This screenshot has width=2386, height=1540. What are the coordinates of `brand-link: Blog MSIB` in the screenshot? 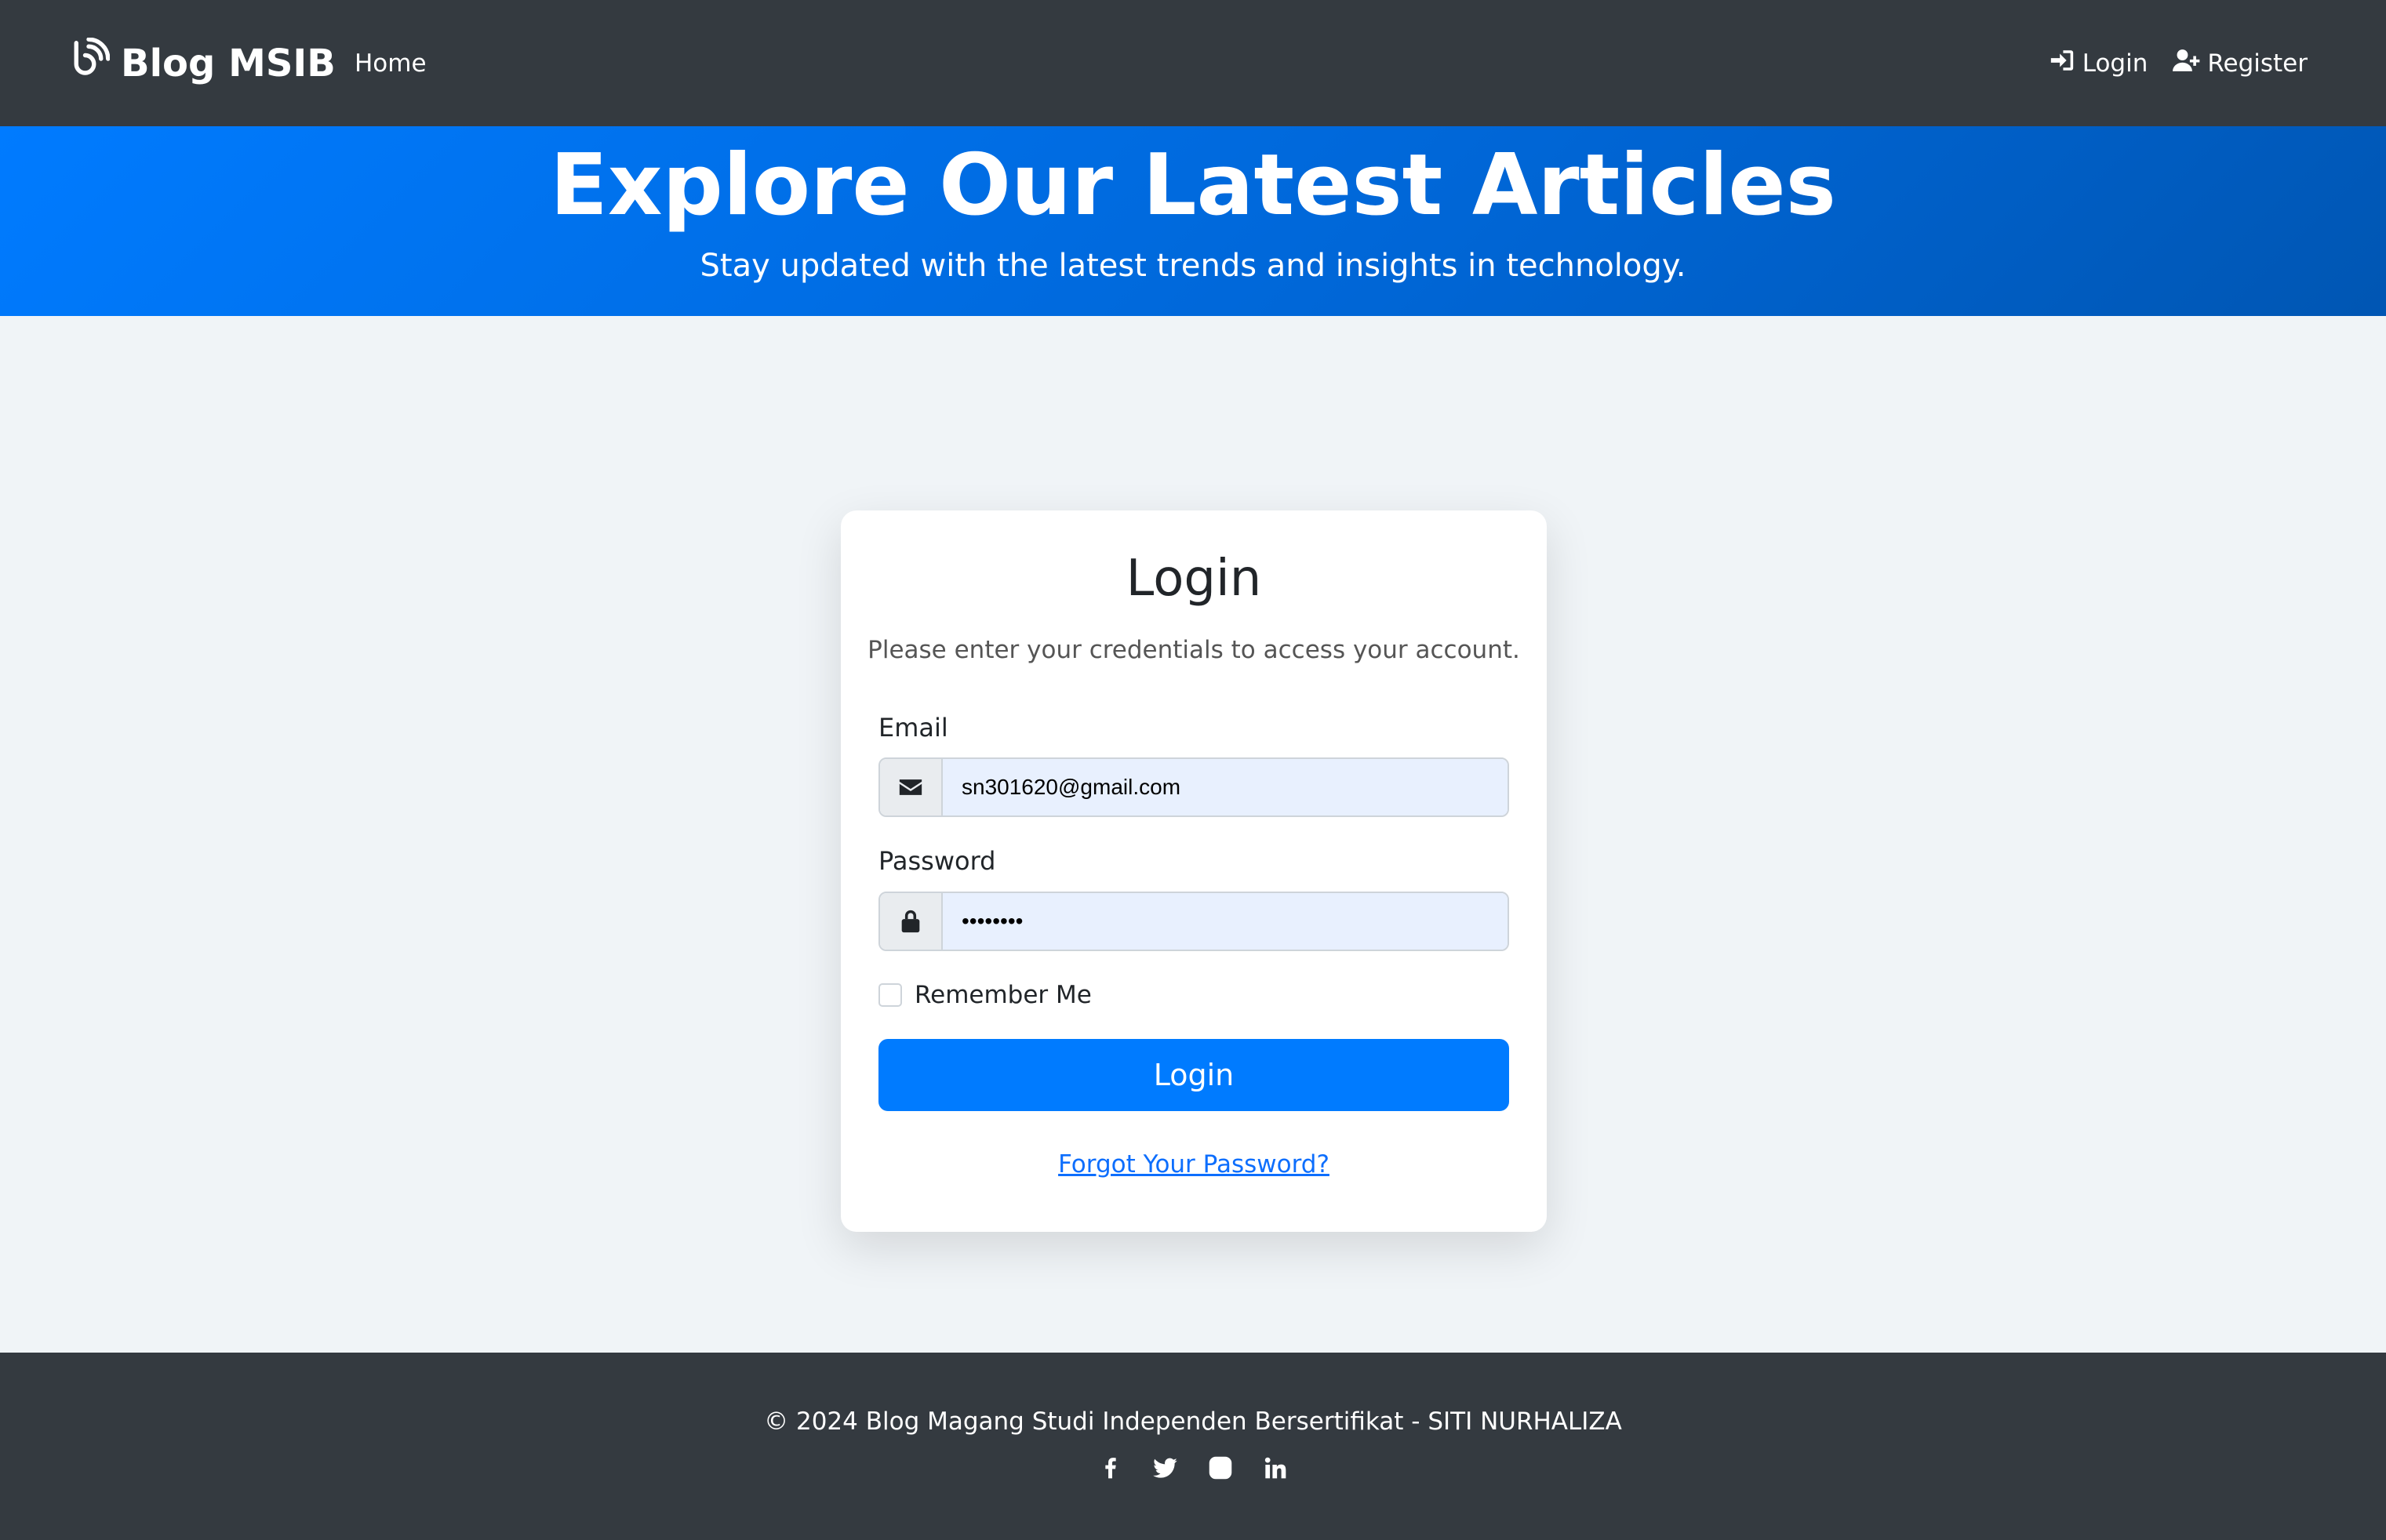 It's located at (201, 63).